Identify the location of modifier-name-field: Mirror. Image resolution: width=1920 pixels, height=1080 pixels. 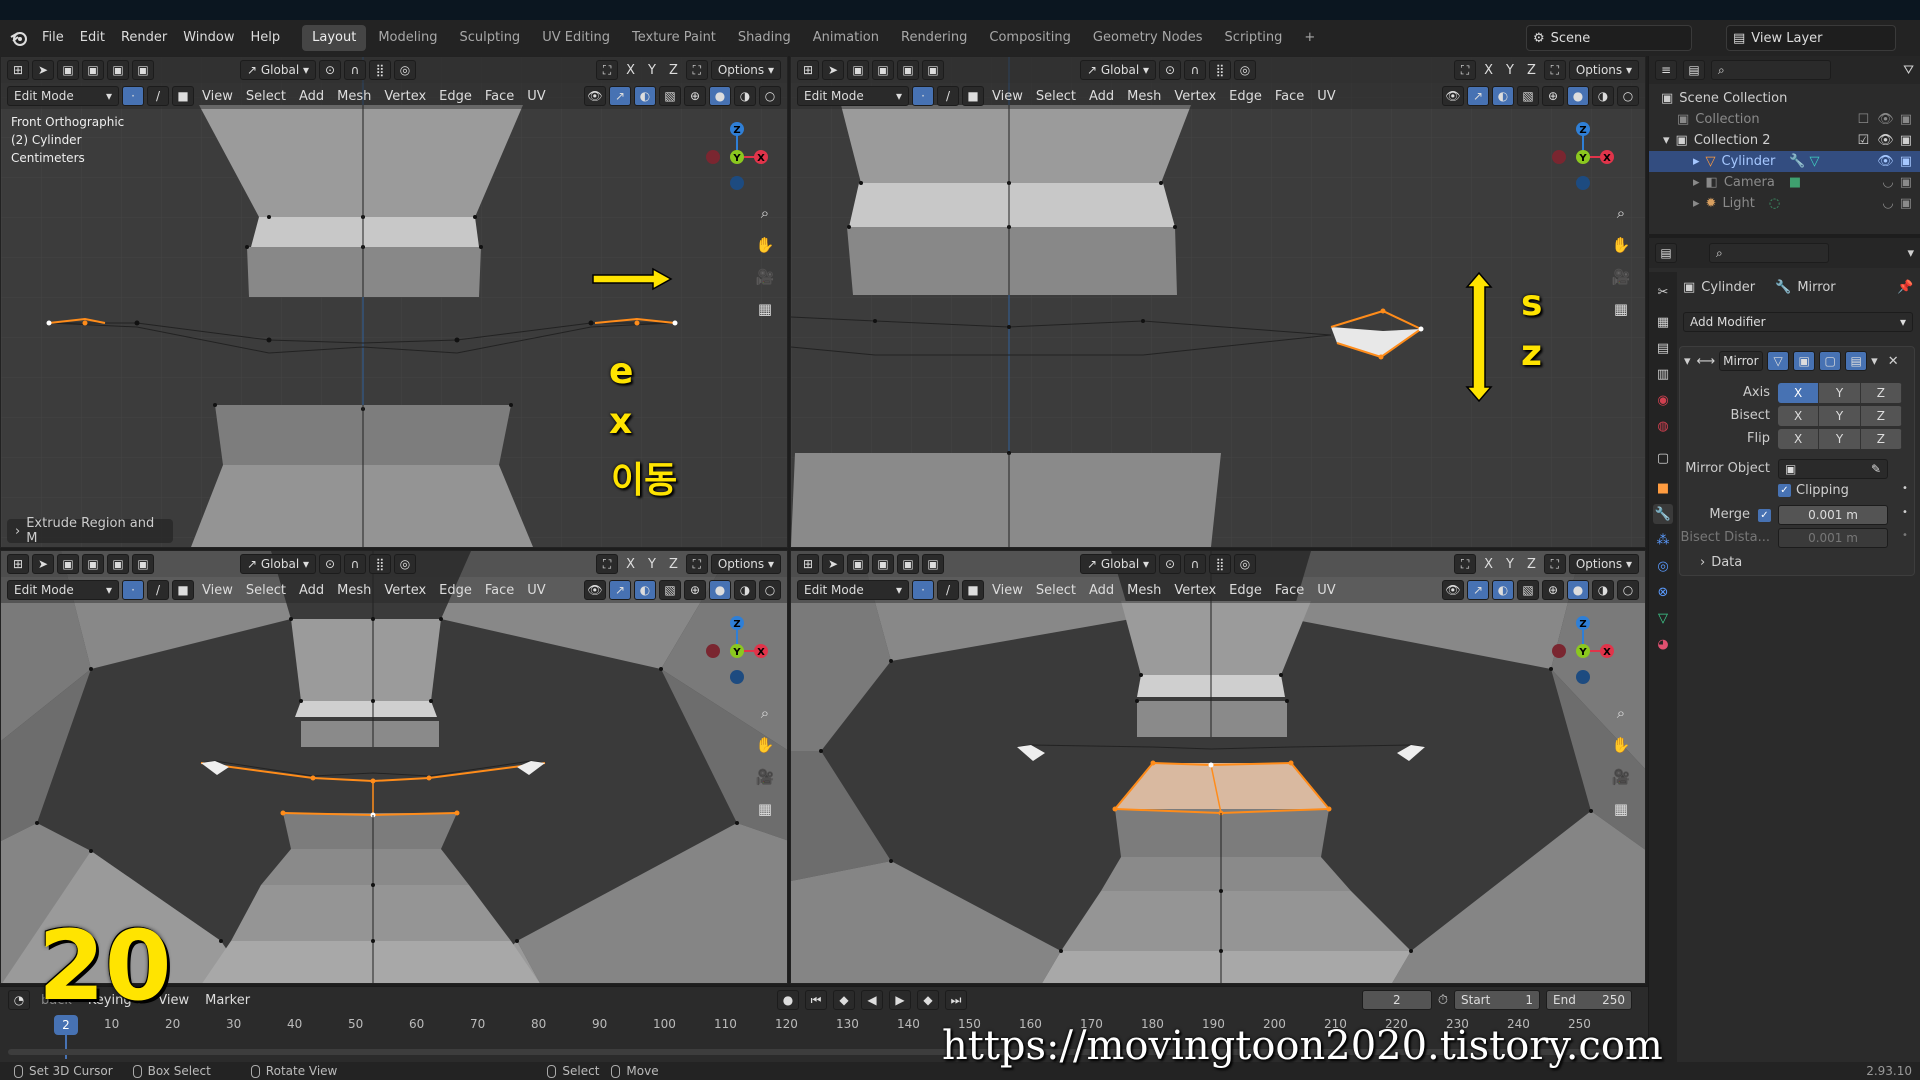
(1741, 361).